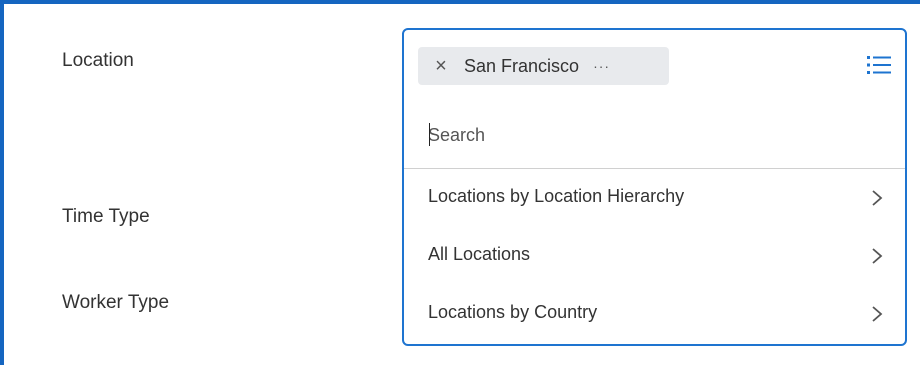 The image size is (920, 365). I want to click on worker-type-label: Worker Type, so click(116, 302).